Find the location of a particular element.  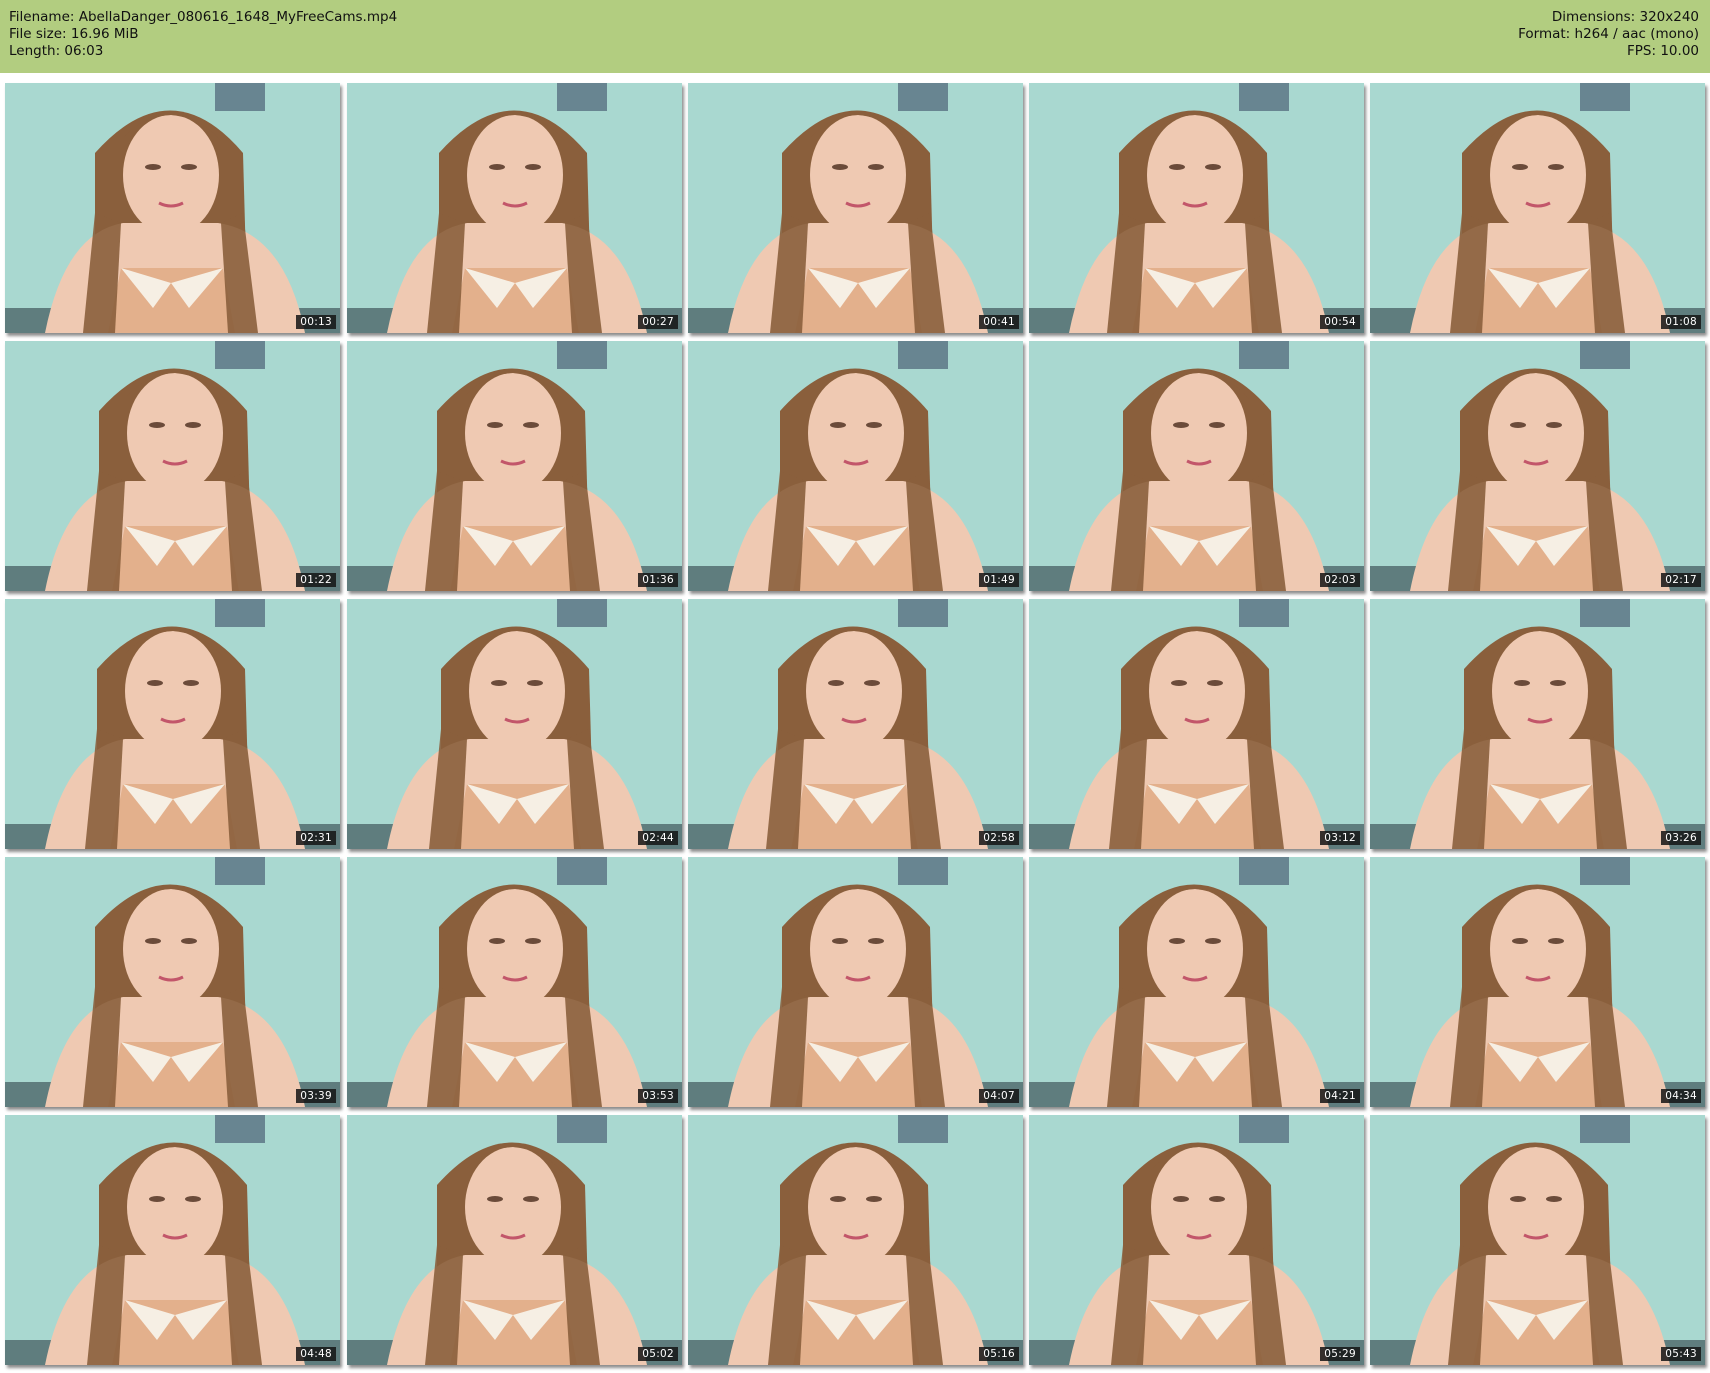

video-frame-thumbnail: 05:29 is located at coordinates (1196, 1240).